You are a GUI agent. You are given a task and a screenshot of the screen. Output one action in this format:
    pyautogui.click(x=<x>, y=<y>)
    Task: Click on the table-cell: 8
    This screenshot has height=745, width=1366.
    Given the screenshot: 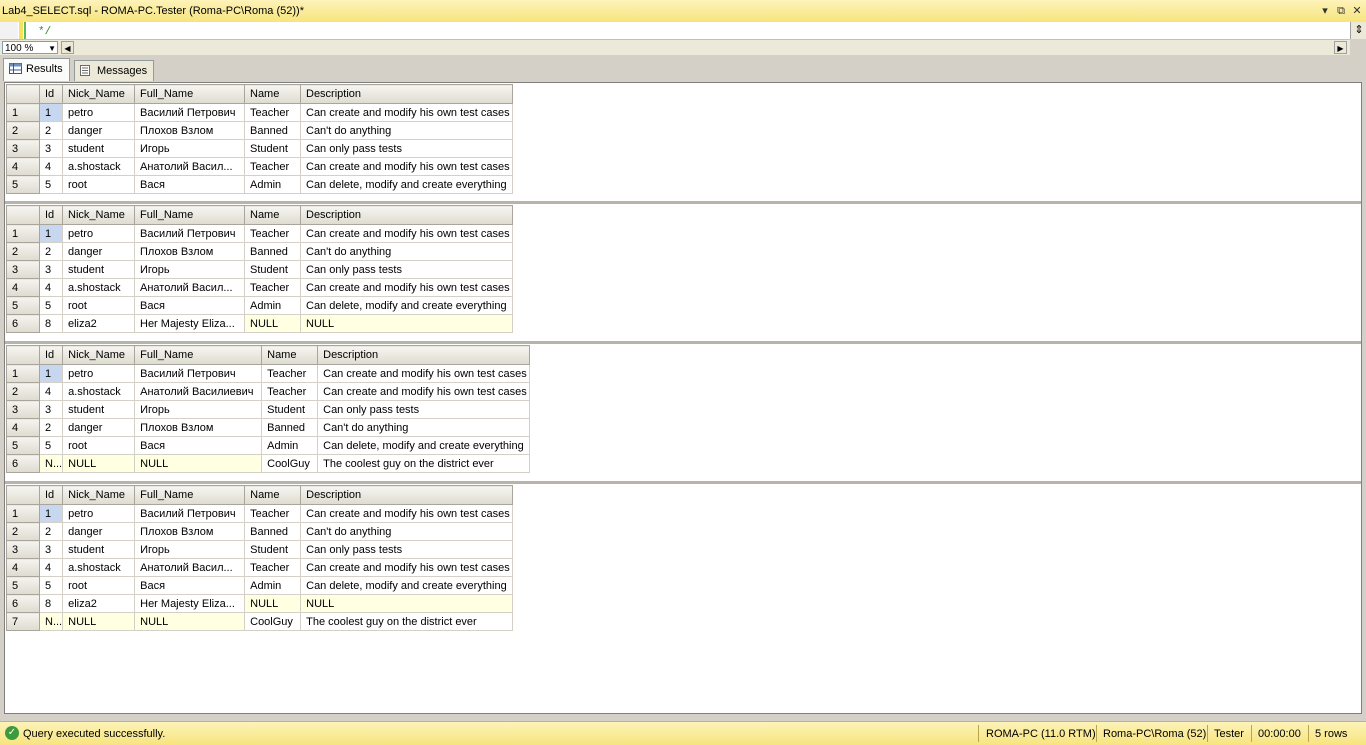 What is the action you would take?
    pyautogui.click(x=51, y=603)
    